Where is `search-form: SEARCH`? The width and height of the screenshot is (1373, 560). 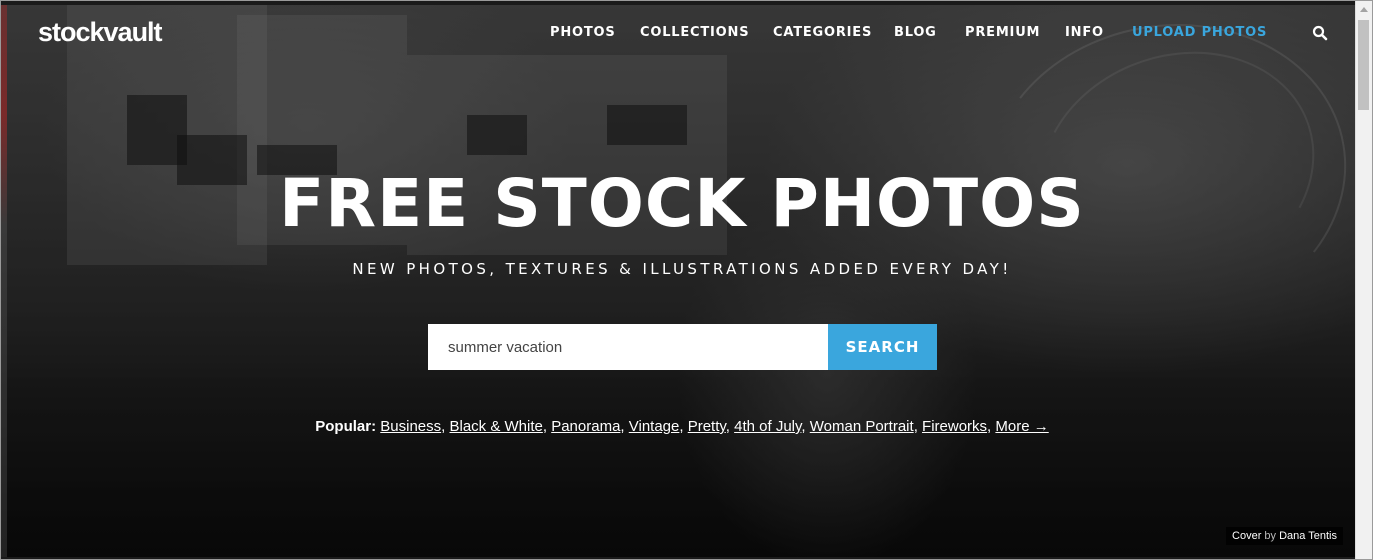 search-form: SEARCH is located at coordinates (682, 347).